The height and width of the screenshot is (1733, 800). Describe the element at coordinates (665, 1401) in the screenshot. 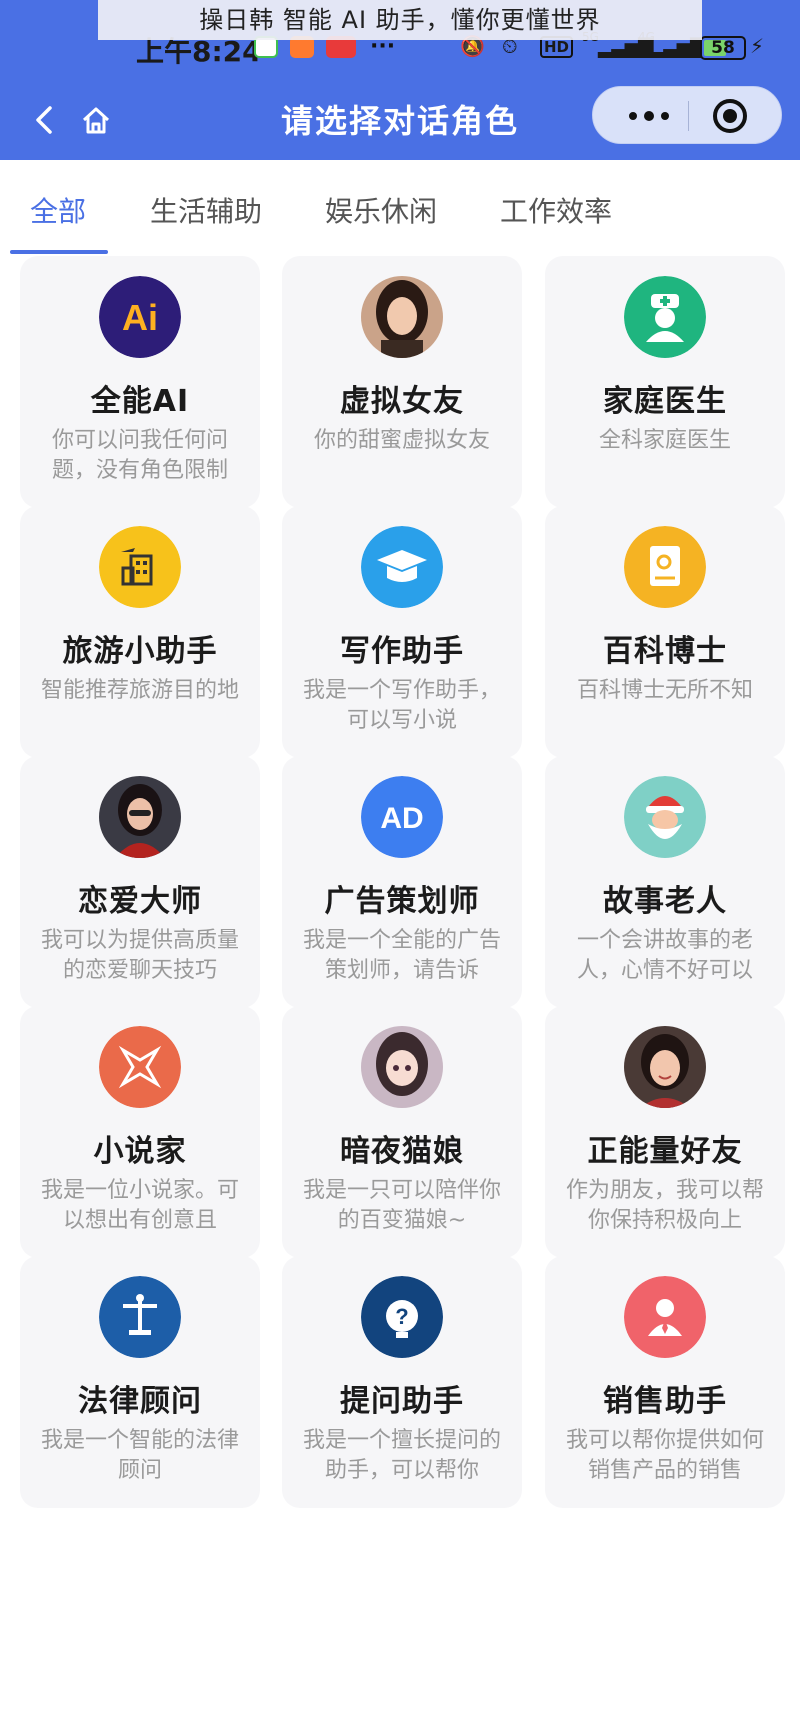

I see `role-name: 销售助手` at that location.